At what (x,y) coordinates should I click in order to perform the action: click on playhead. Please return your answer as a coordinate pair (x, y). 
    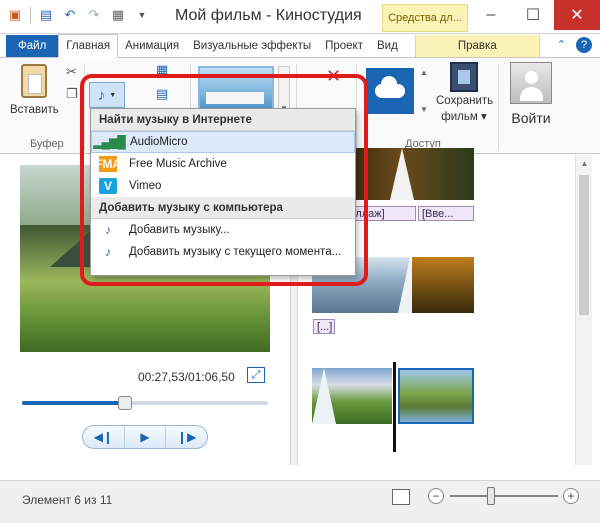
    Looking at the image, I should click on (394, 407).